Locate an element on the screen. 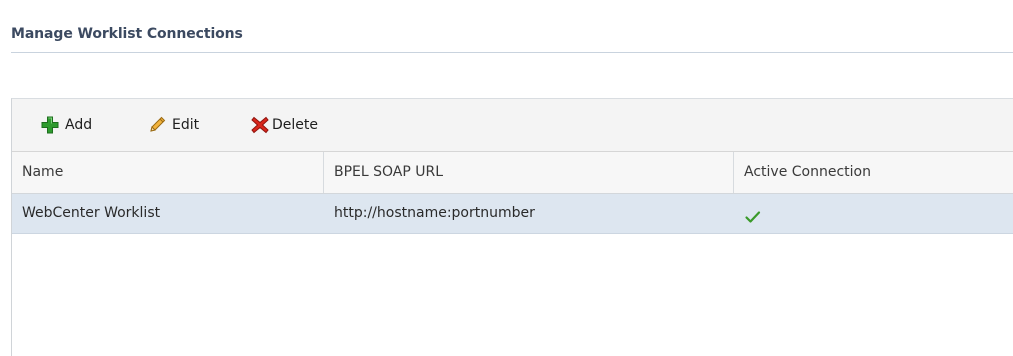 This screenshot has width=1013, height=356. delete-button: Delete is located at coordinates (284, 125).